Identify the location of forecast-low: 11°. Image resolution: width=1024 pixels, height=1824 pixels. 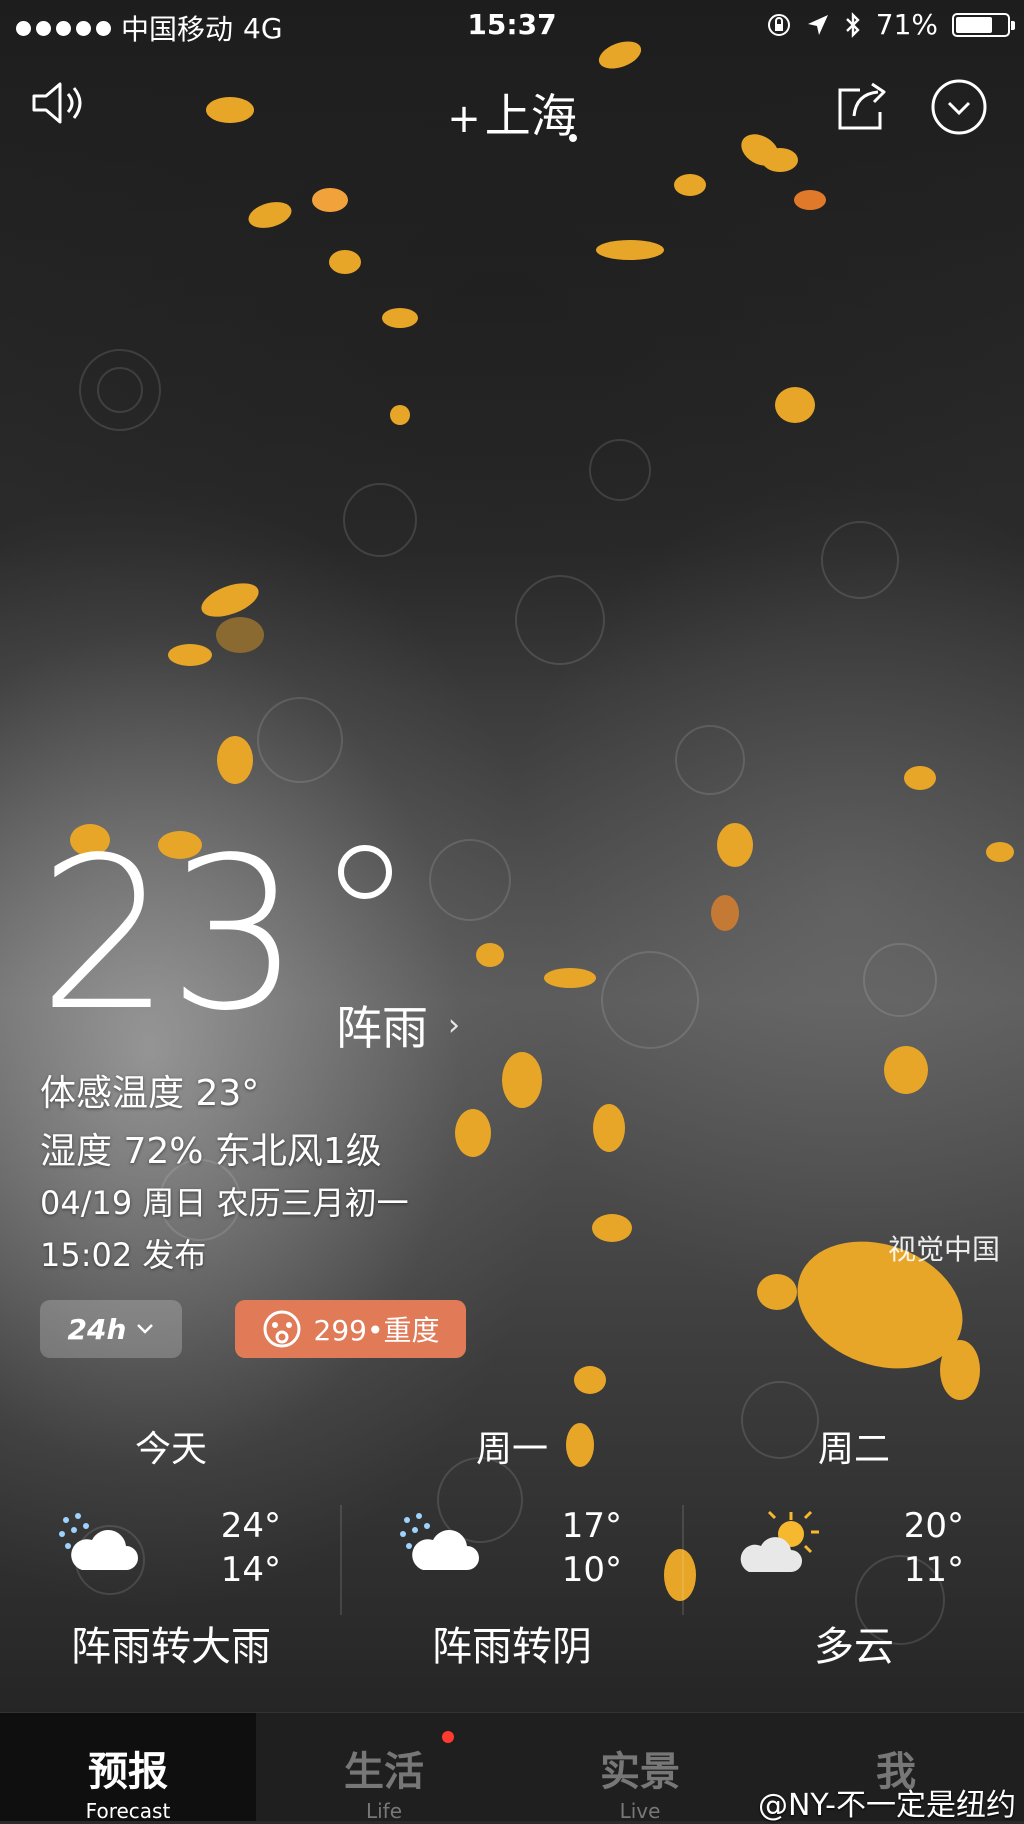
(933, 1570).